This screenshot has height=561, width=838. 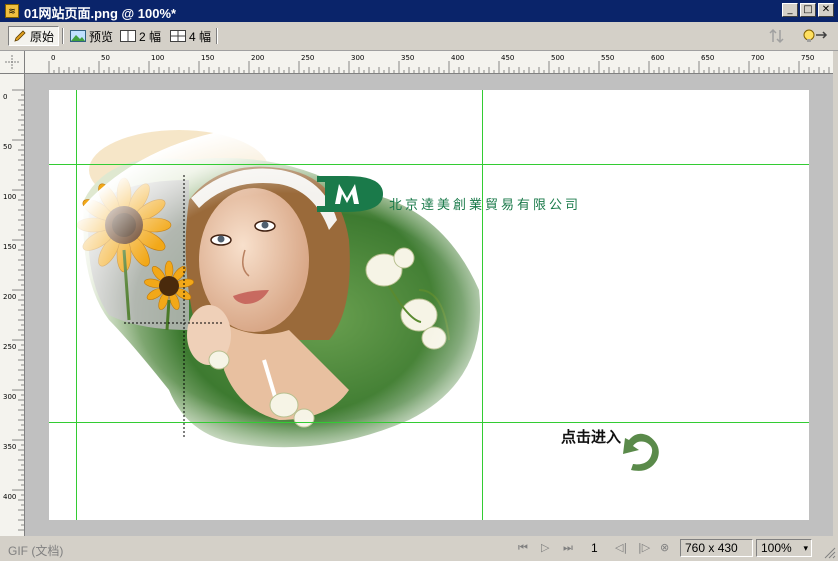 I want to click on enter-arrow, so click(x=641, y=452).